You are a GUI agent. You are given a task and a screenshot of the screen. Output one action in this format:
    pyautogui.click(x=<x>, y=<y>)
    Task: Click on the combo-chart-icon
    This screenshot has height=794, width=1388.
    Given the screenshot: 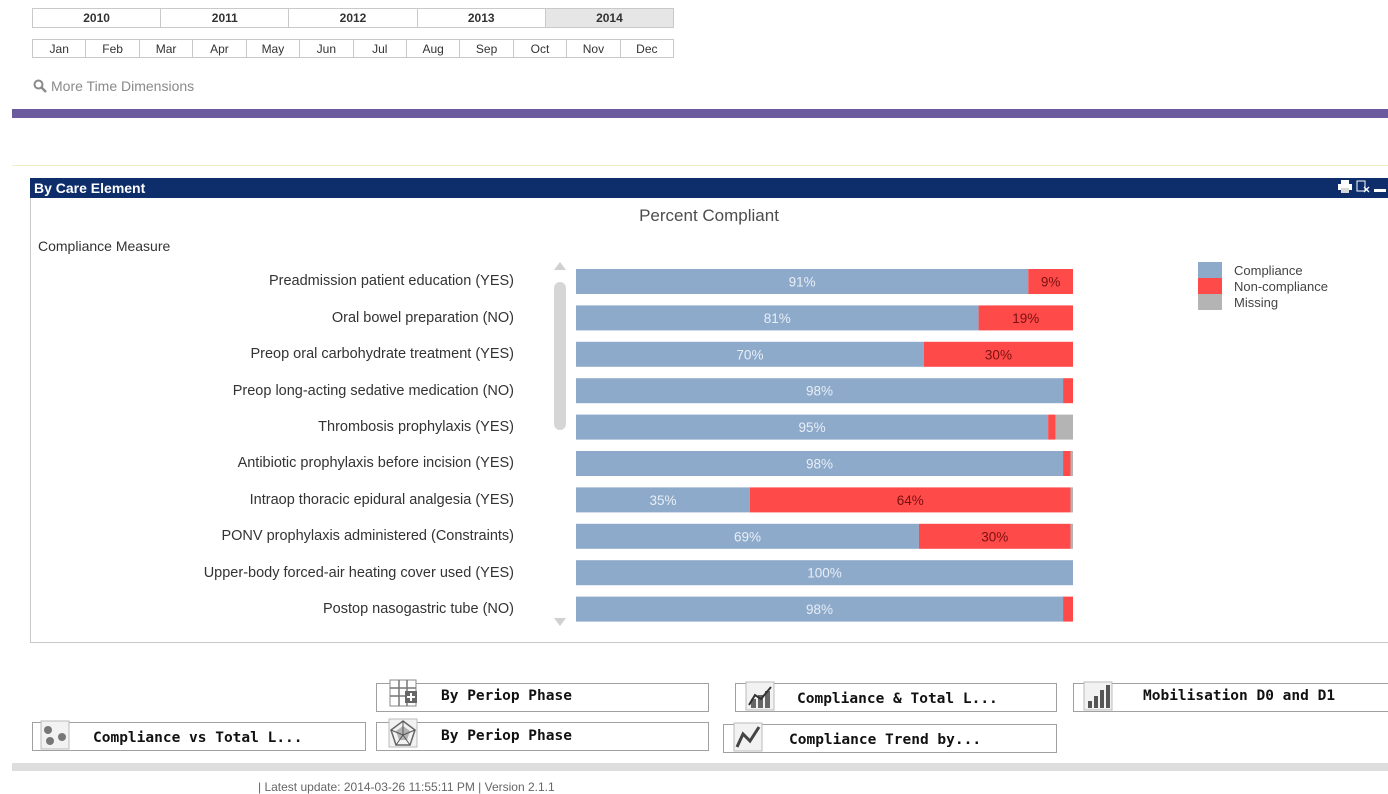 What is the action you would take?
    pyautogui.click(x=760, y=696)
    